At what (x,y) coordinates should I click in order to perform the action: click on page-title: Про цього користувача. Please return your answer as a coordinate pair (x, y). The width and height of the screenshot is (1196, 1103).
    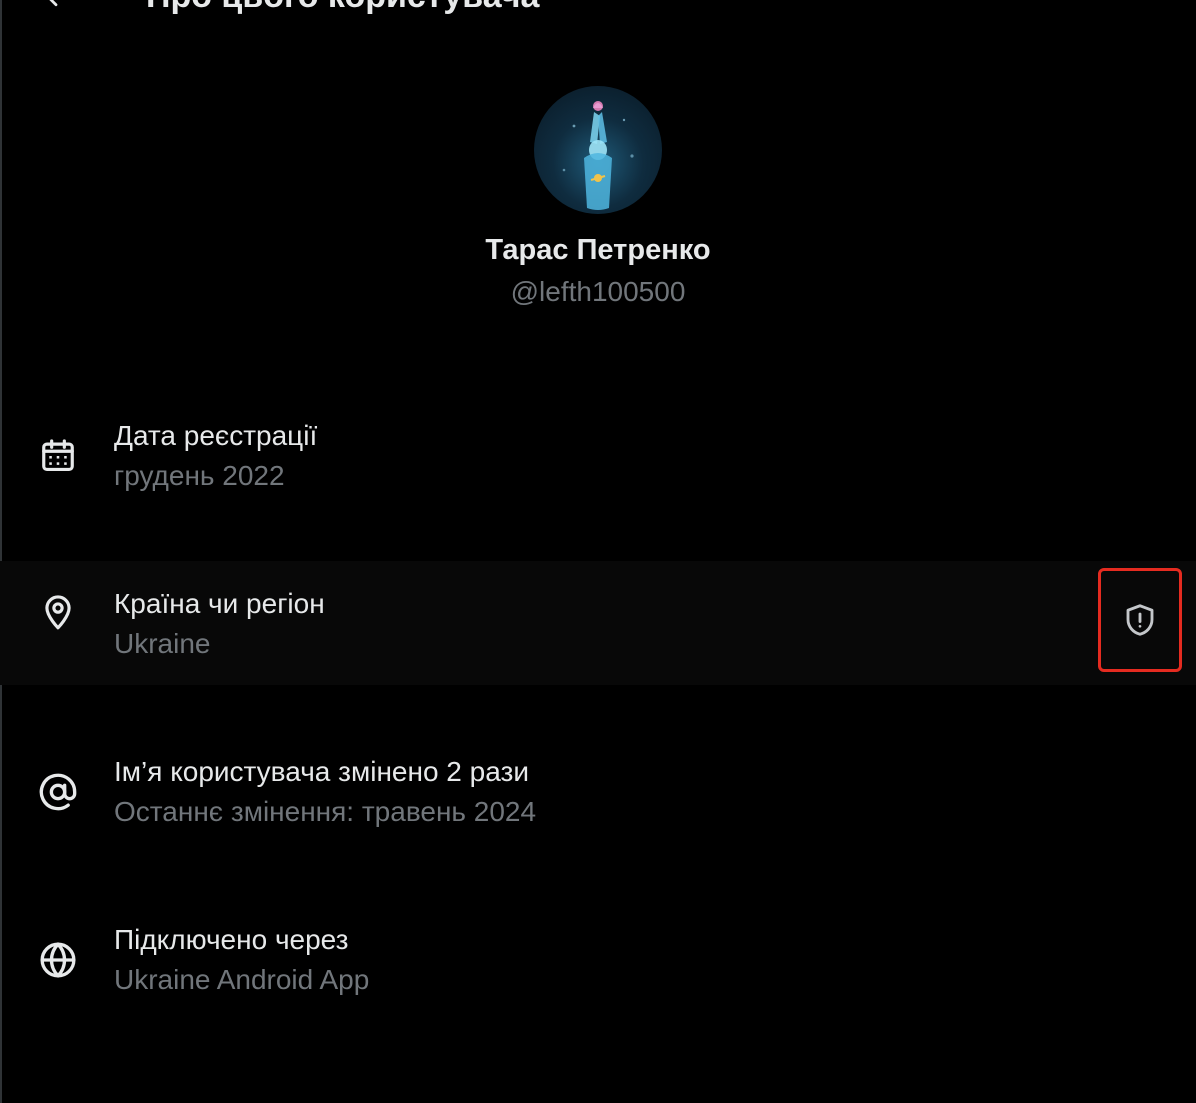
    Looking at the image, I should click on (342, 7).